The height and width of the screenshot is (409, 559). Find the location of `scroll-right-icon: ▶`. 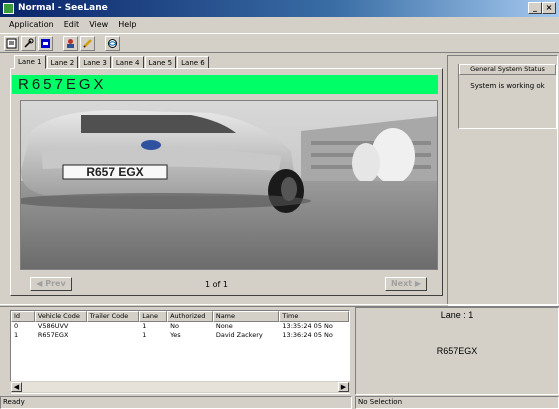

scroll-right-icon: ▶ is located at coordinates (343, 387).